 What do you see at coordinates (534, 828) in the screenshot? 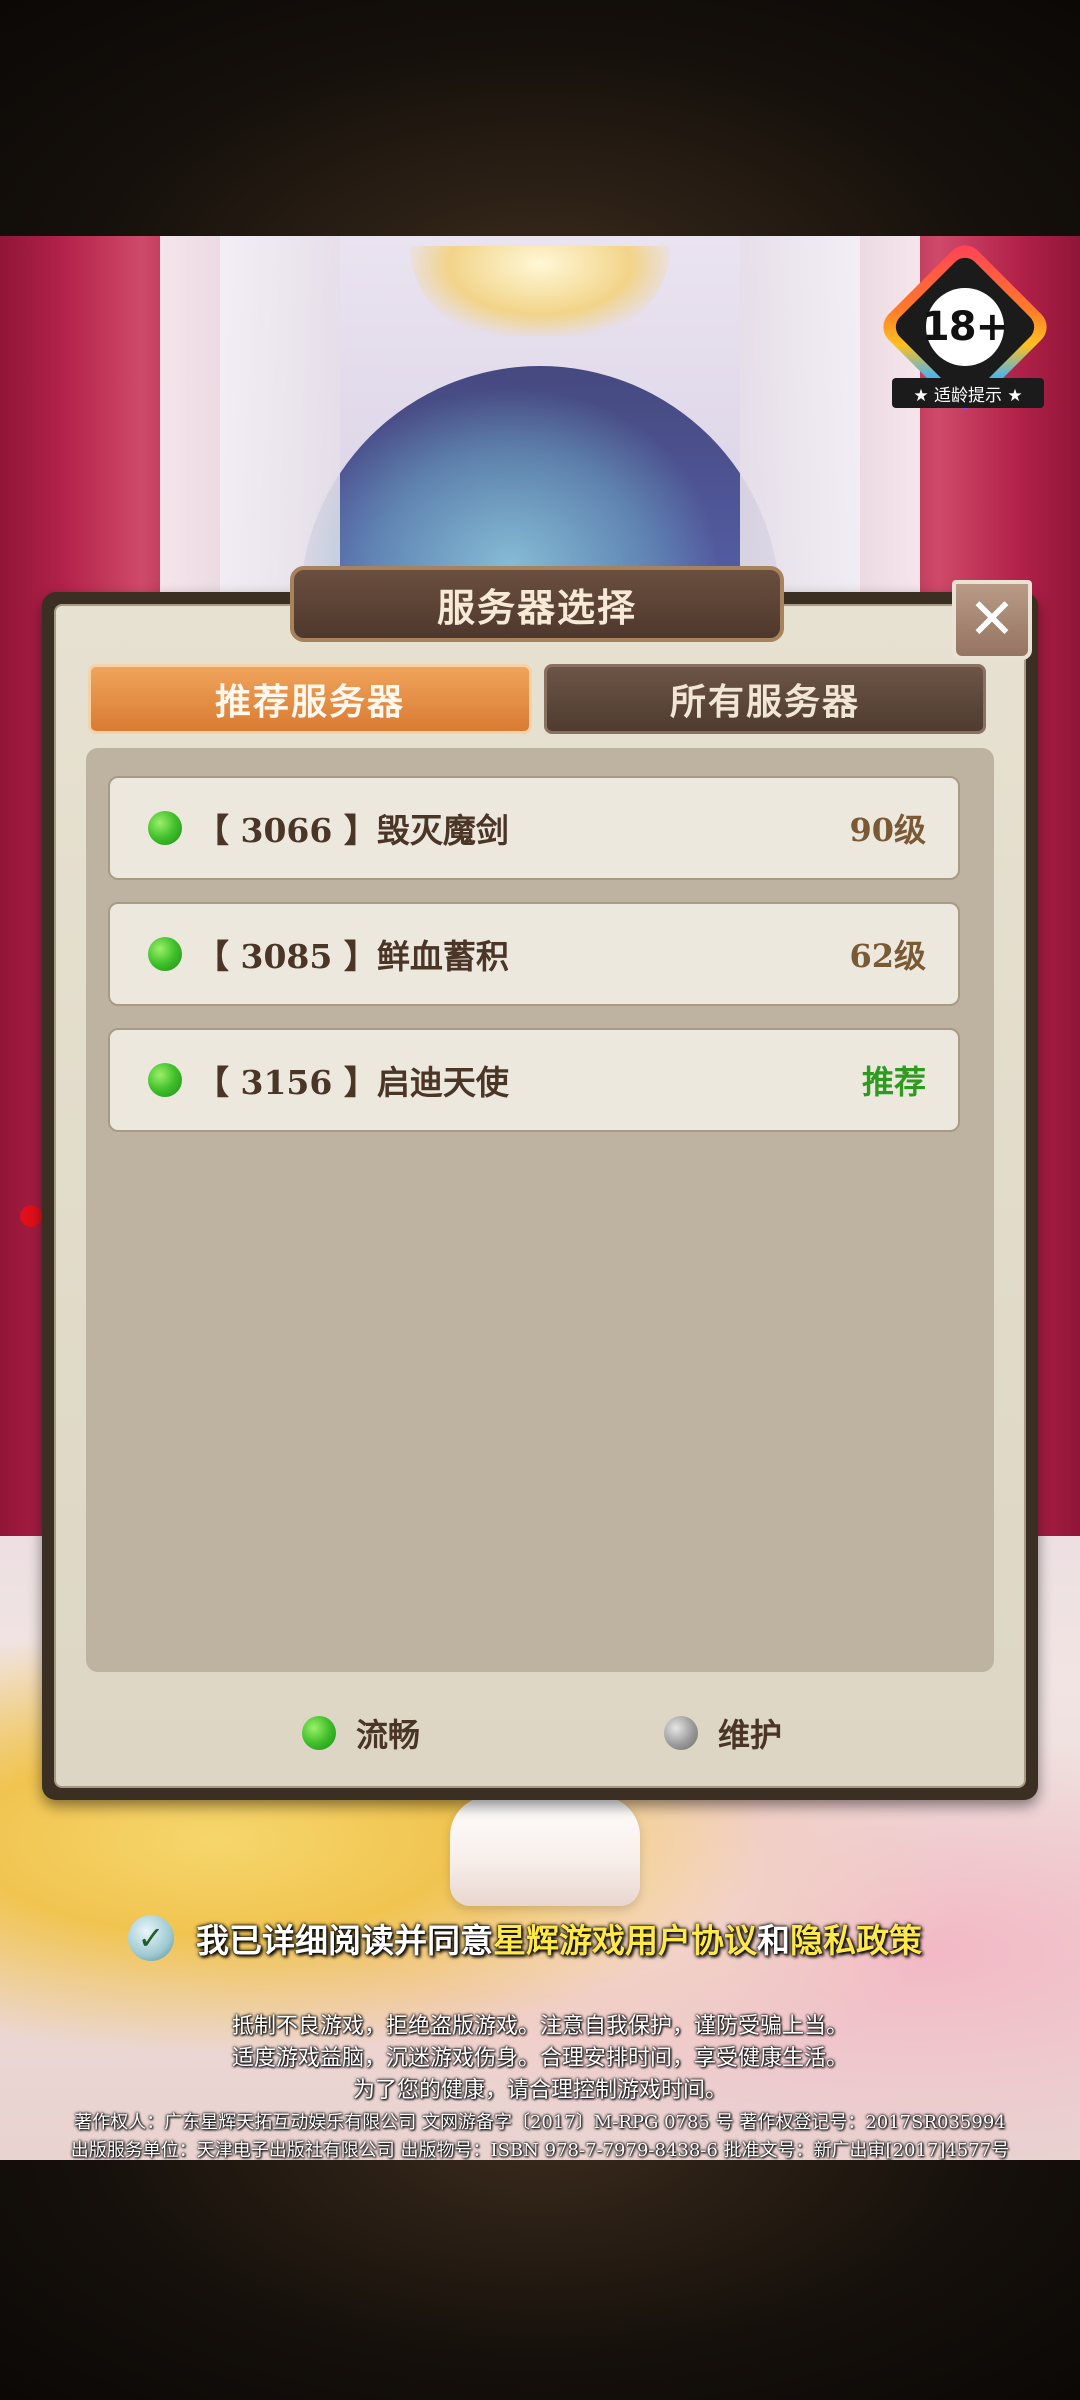
I see `server-row-3066: 【 3066 】毁灭魔剑 90级` at bounding box center [534, 828].